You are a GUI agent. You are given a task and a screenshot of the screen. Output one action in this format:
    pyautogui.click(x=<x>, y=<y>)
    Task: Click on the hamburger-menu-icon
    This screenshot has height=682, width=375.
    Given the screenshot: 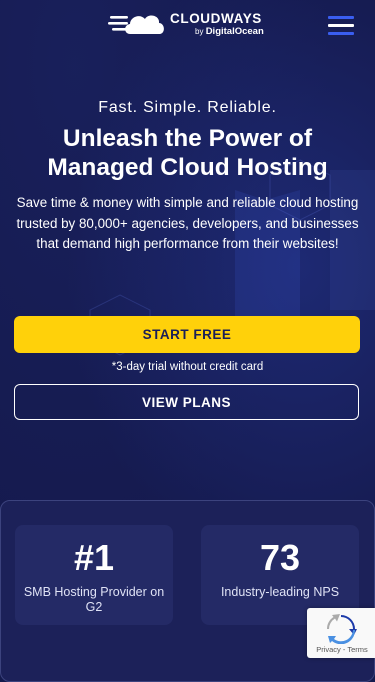 What is the action you would take?
    pyautogui.click(x=341, y=26)
    